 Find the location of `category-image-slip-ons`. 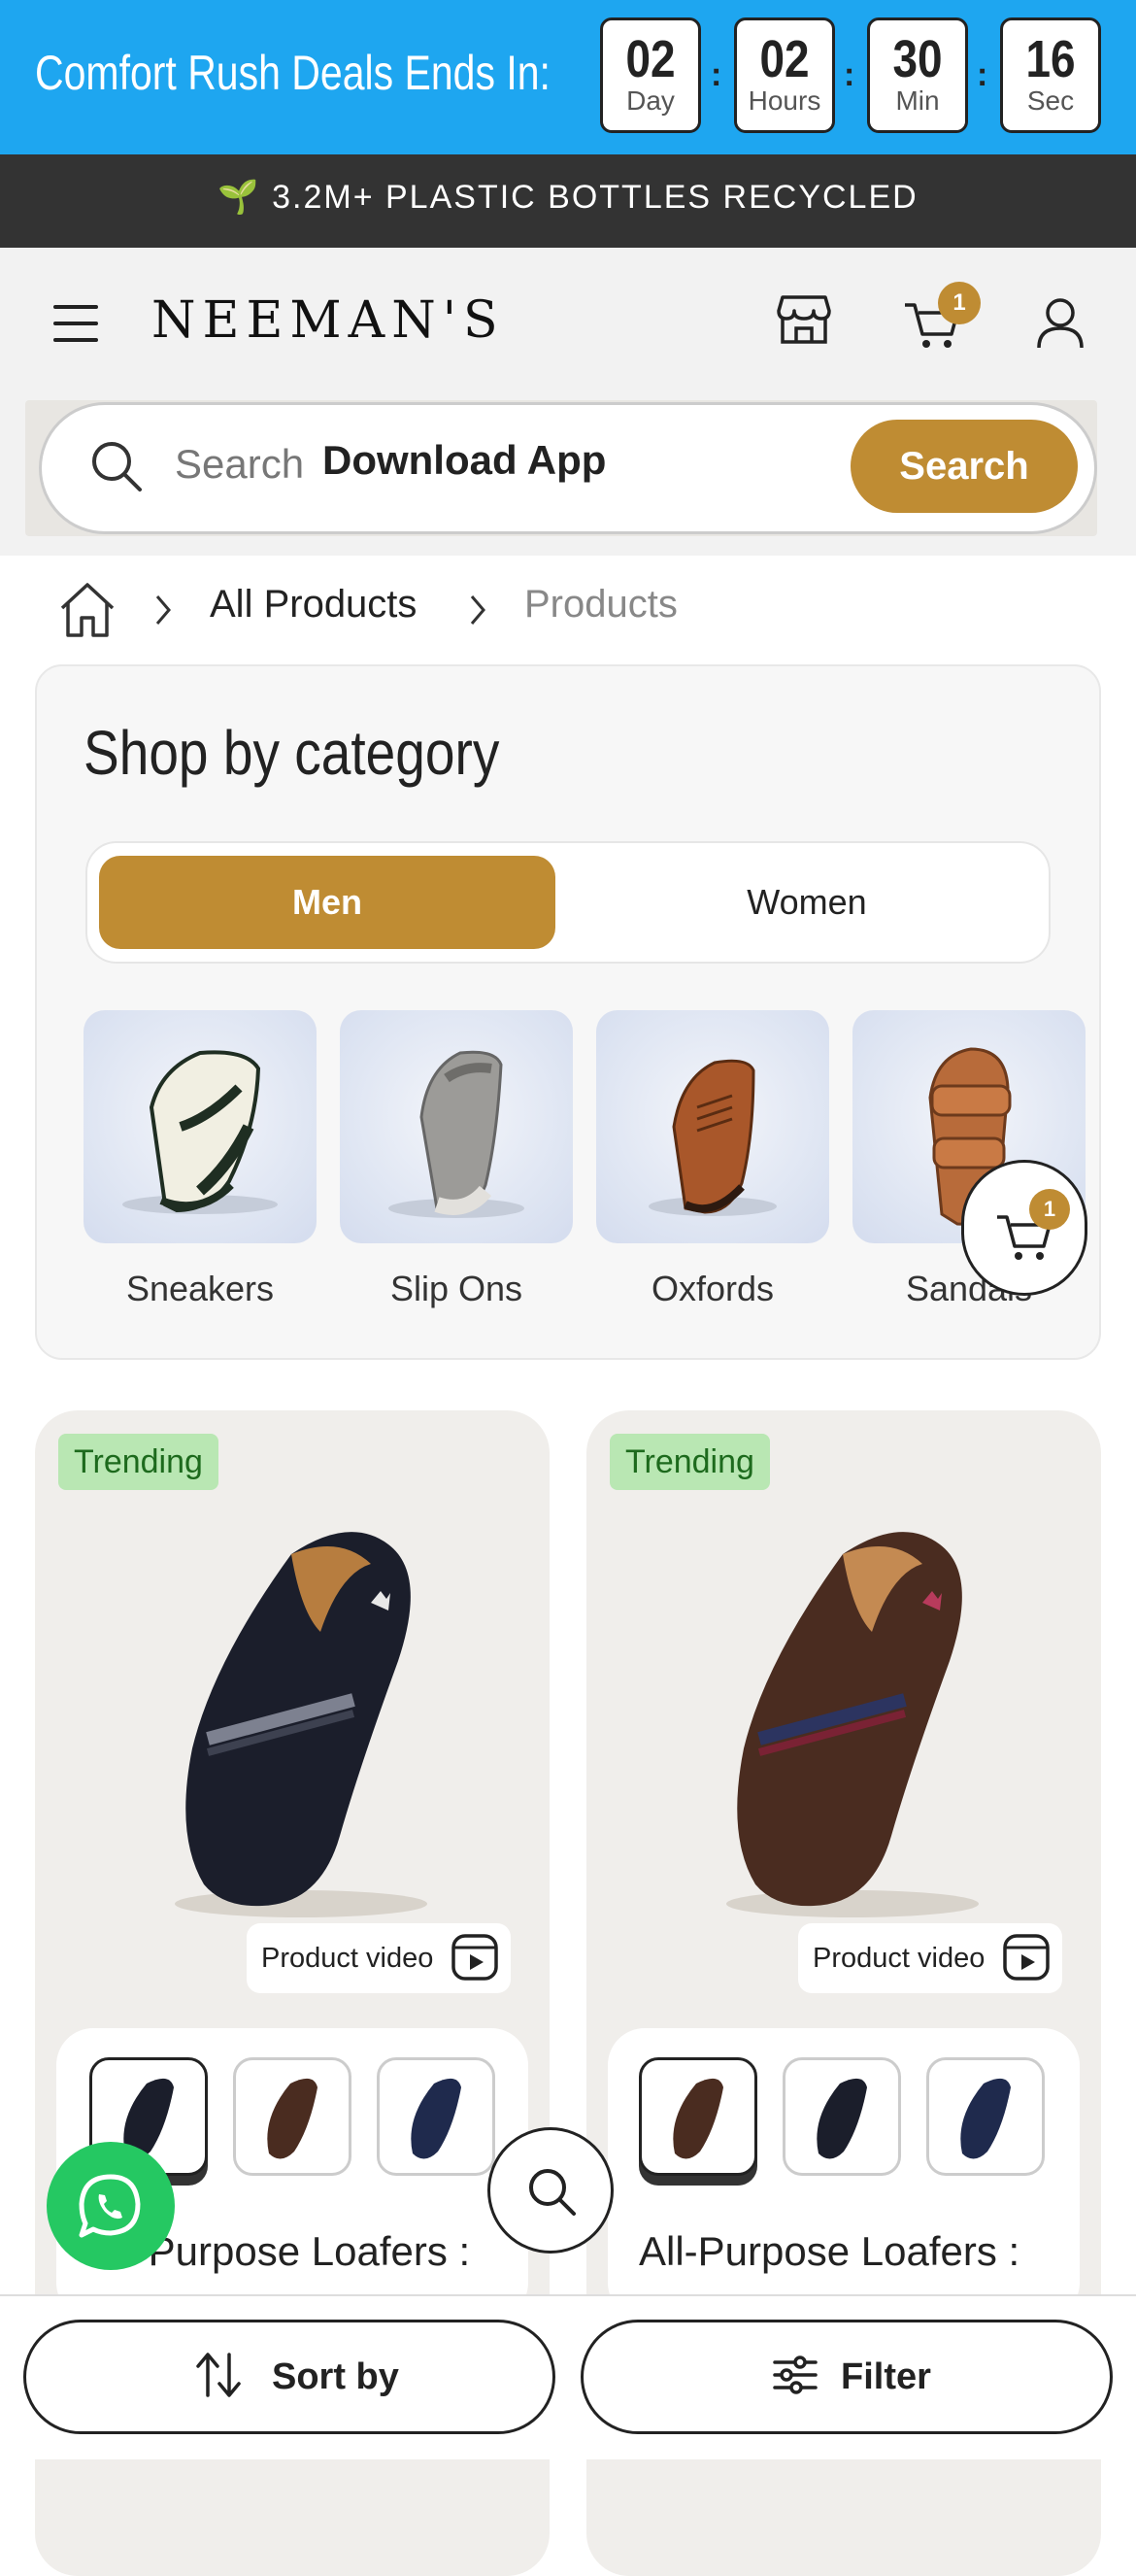

category-image-slip-ons is located at coordinates (457, 1126).